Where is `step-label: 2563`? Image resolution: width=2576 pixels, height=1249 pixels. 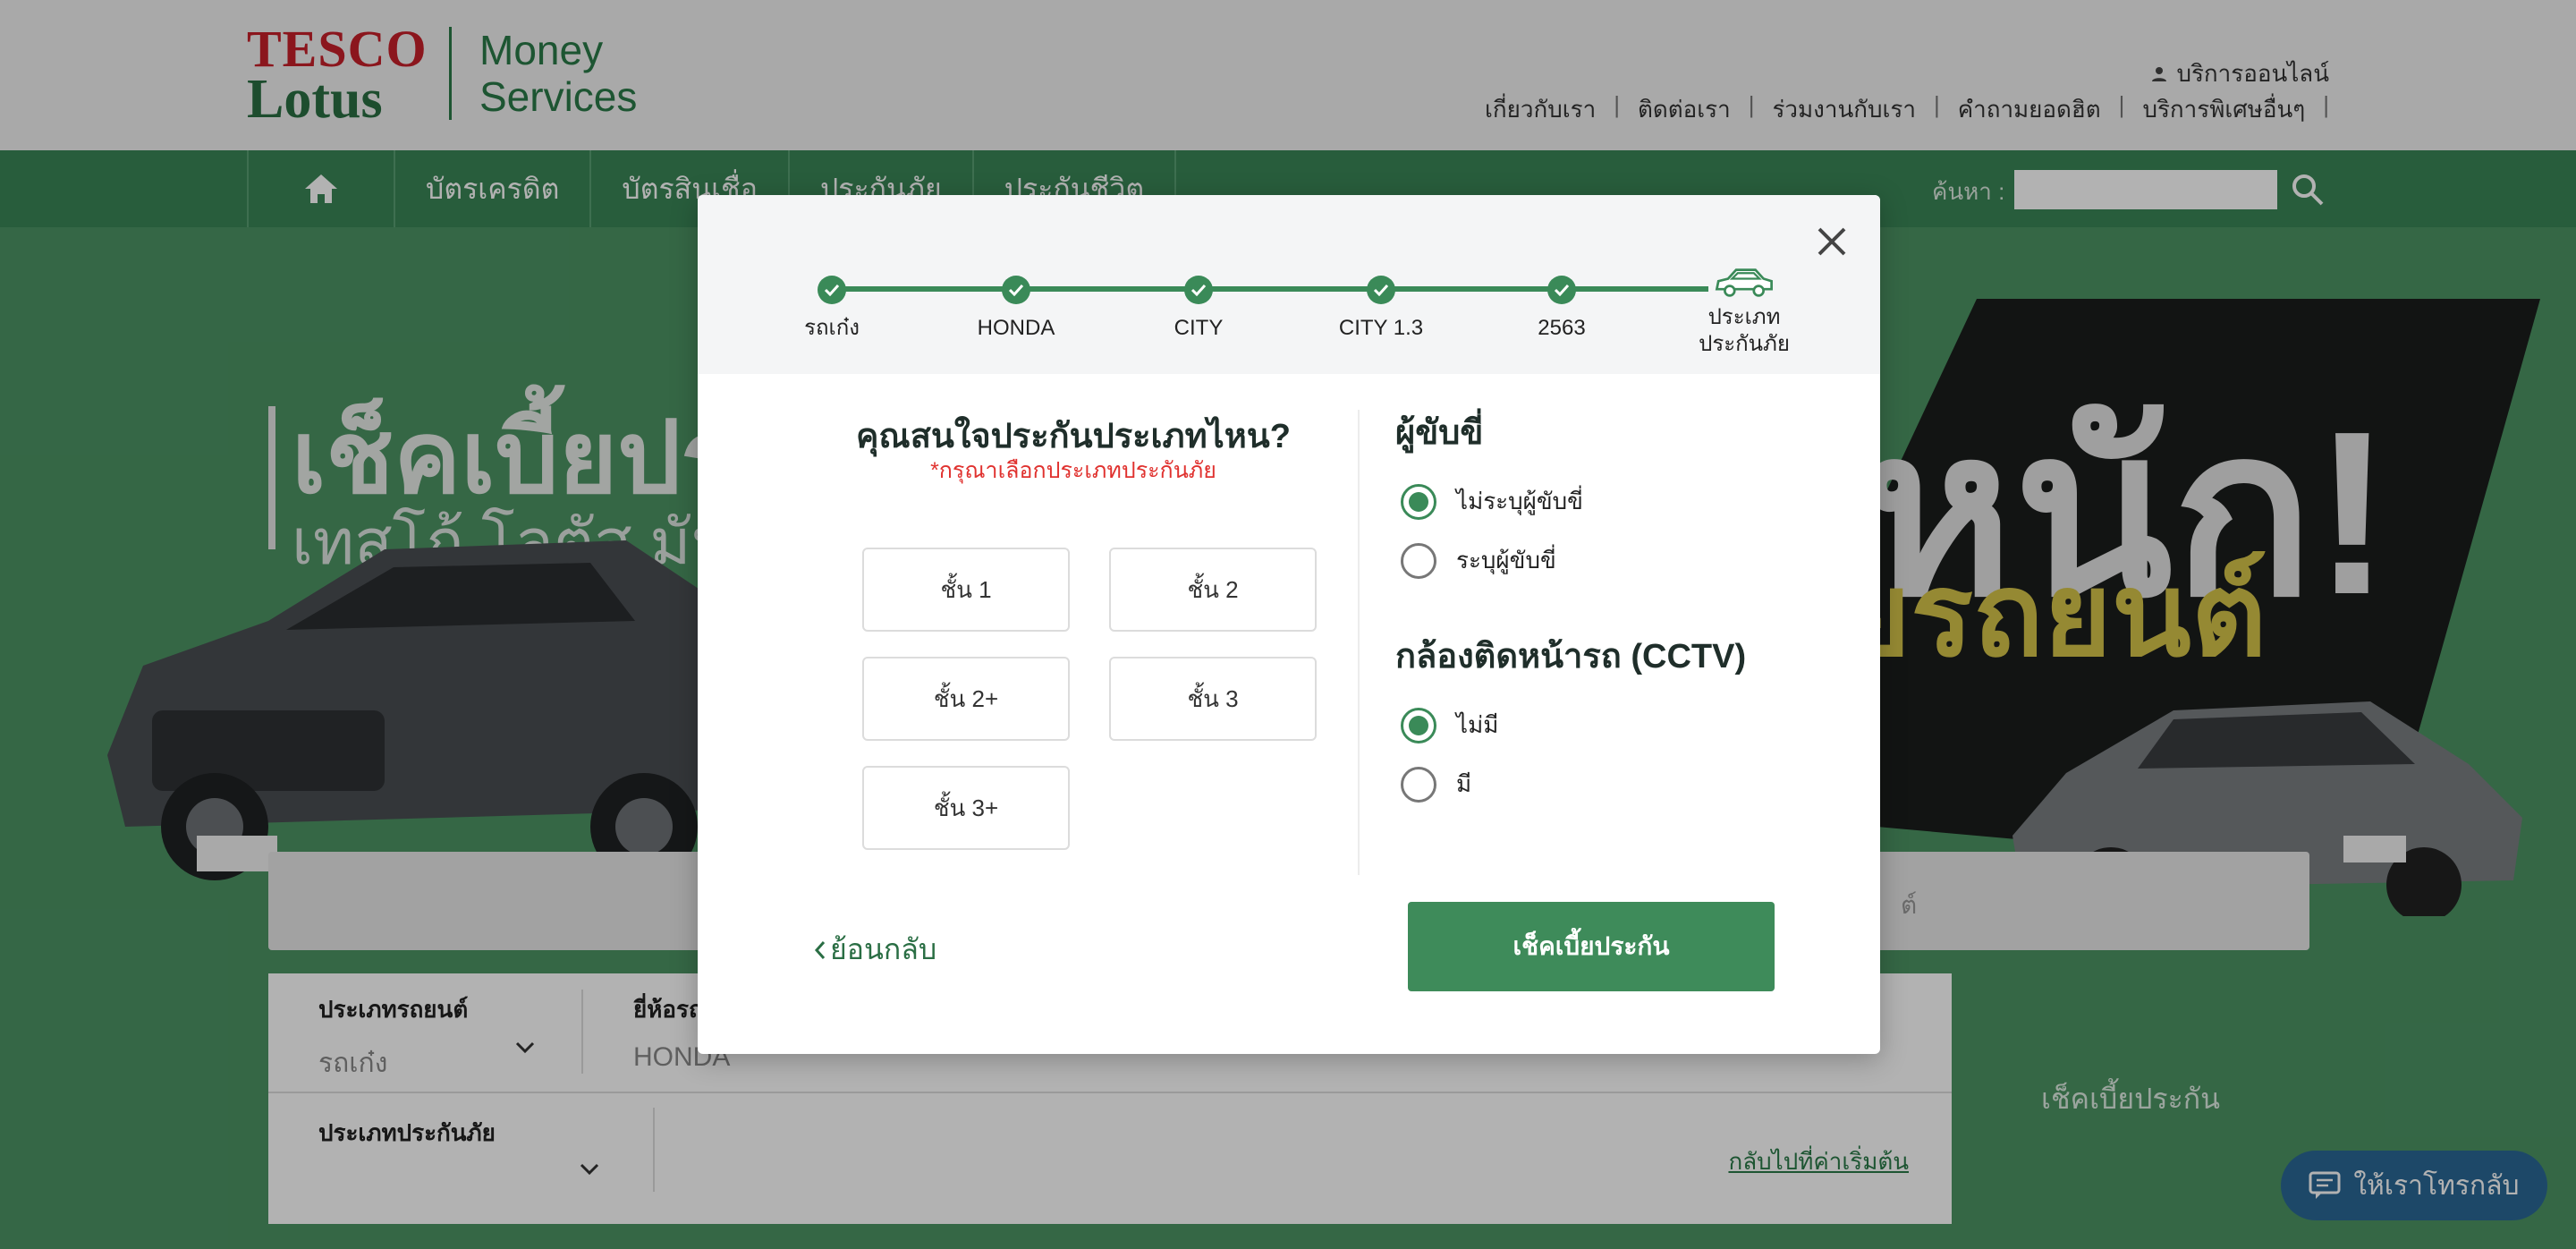 step-label: 2563 is located at coordinates (1562, 328).